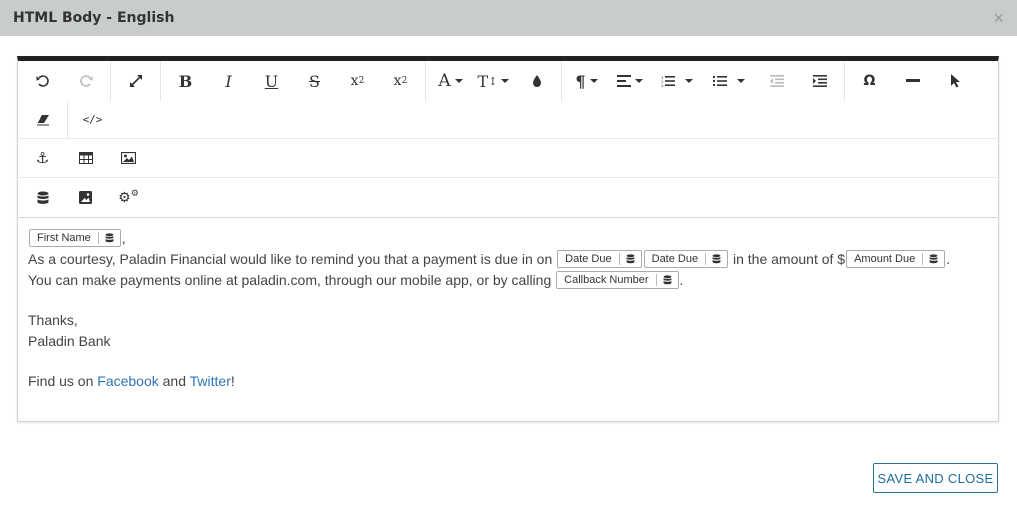 This screenshot has height=512, width=1017. I want to click on modal-header: HTML Body - English ×, so click(508, 18).